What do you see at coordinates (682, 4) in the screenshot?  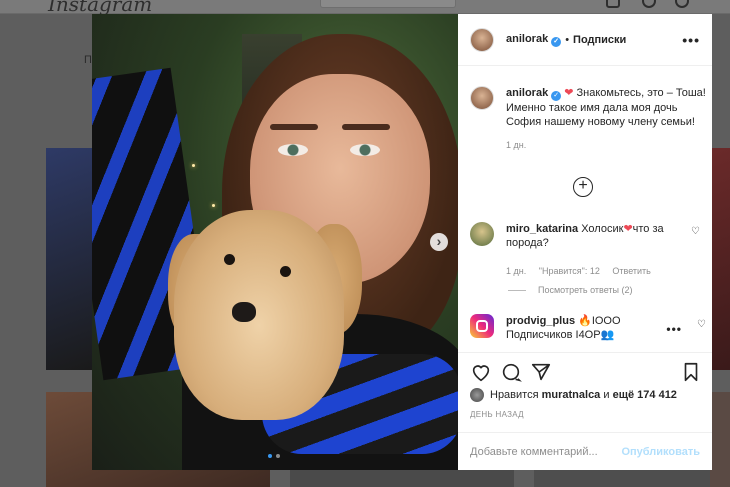 I see `activity-icon` at bounding box center [682, 4].